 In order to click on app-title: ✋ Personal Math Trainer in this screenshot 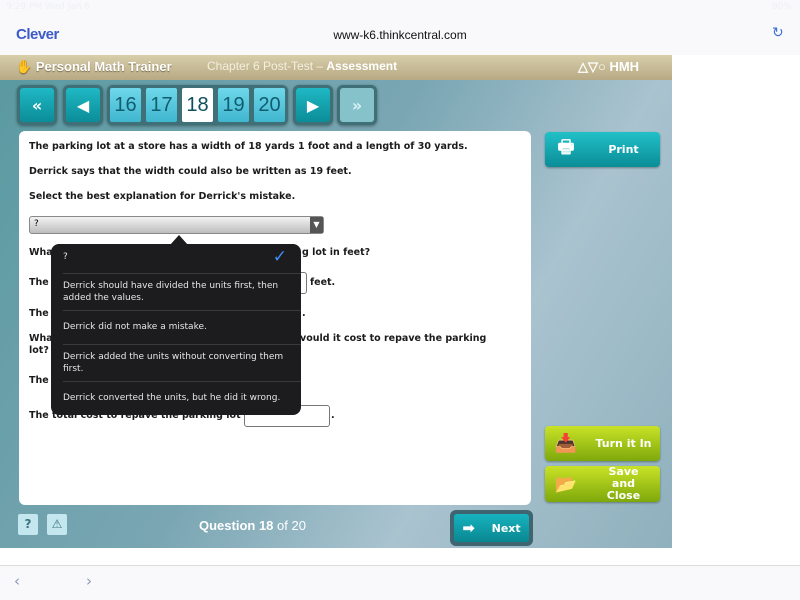, I will do `click(94, 66)`.